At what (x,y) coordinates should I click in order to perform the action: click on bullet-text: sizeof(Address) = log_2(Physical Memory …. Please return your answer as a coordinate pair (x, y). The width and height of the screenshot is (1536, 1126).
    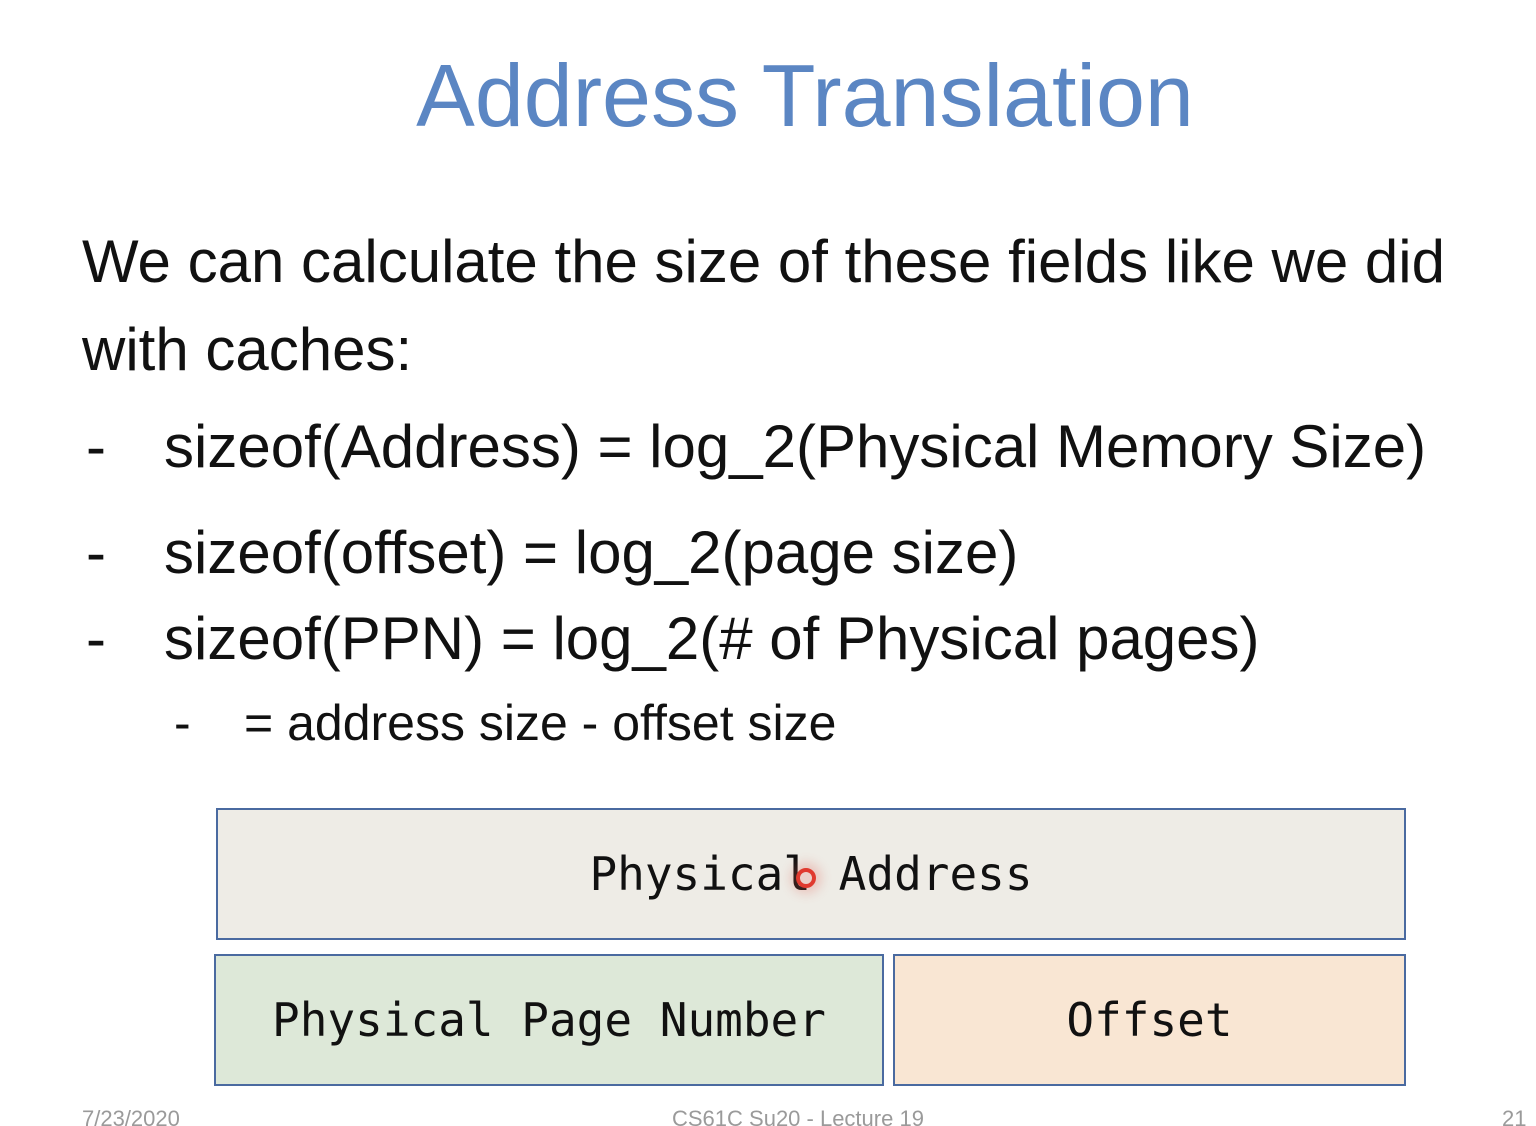
    Looking at the image, I should click on (795, 446).